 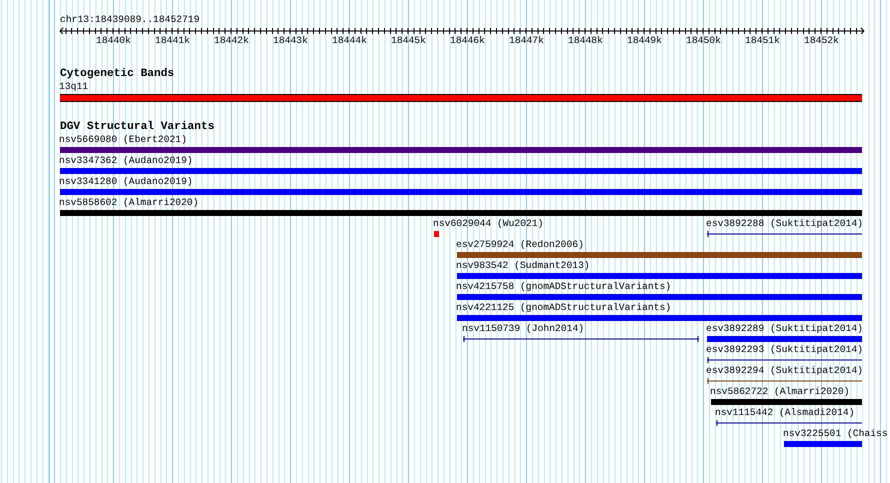 What do you see at coordinates (349, 41) in the screenshot?
I see `tick-label: 18444k` at bounding box center [349, 41].